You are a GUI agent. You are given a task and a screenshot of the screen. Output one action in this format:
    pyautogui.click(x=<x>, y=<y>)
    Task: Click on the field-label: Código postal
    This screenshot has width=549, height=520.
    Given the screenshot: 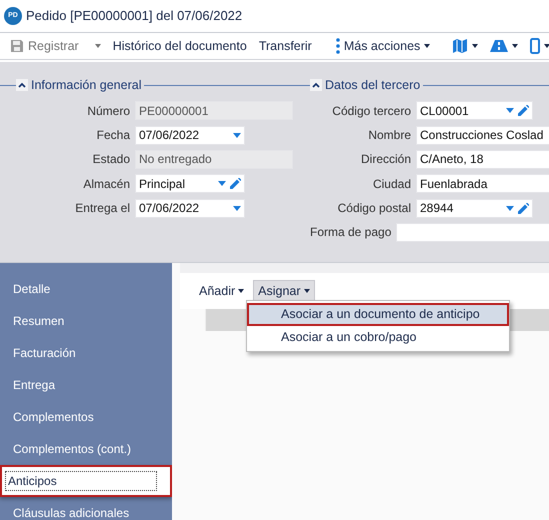 What is the action you would take?
    pyautogui.click(x=374, y=209)
    